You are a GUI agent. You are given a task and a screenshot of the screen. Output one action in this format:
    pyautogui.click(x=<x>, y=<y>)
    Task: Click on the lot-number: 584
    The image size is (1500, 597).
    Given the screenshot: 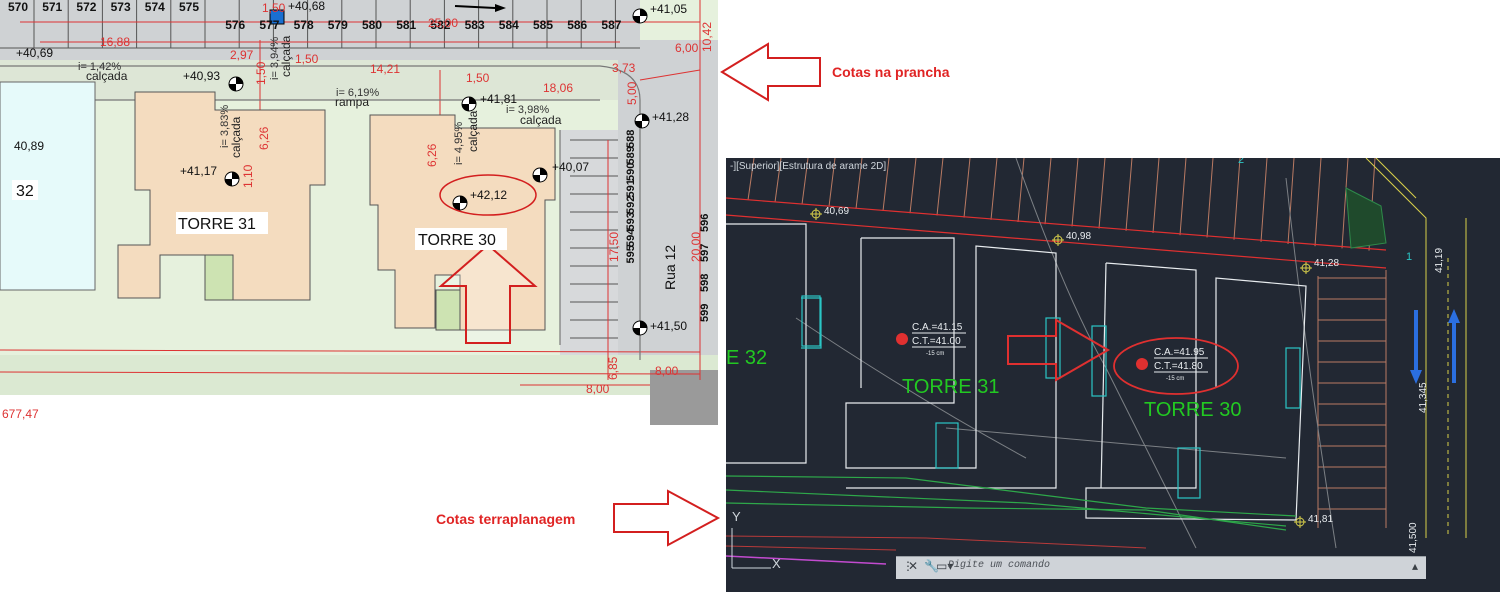 What is the action you would take?
    pyautogui.click(x=509, y=25)
    